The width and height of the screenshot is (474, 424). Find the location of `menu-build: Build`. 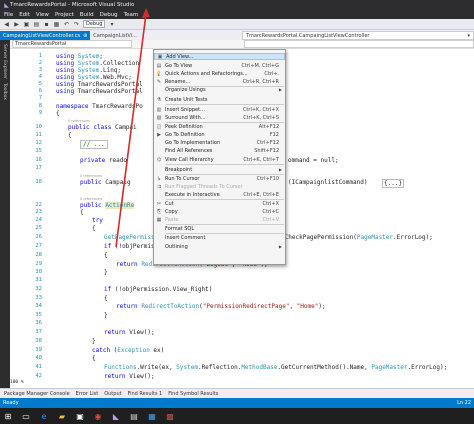

menu-build: Build is located at coordinates (87, 15).